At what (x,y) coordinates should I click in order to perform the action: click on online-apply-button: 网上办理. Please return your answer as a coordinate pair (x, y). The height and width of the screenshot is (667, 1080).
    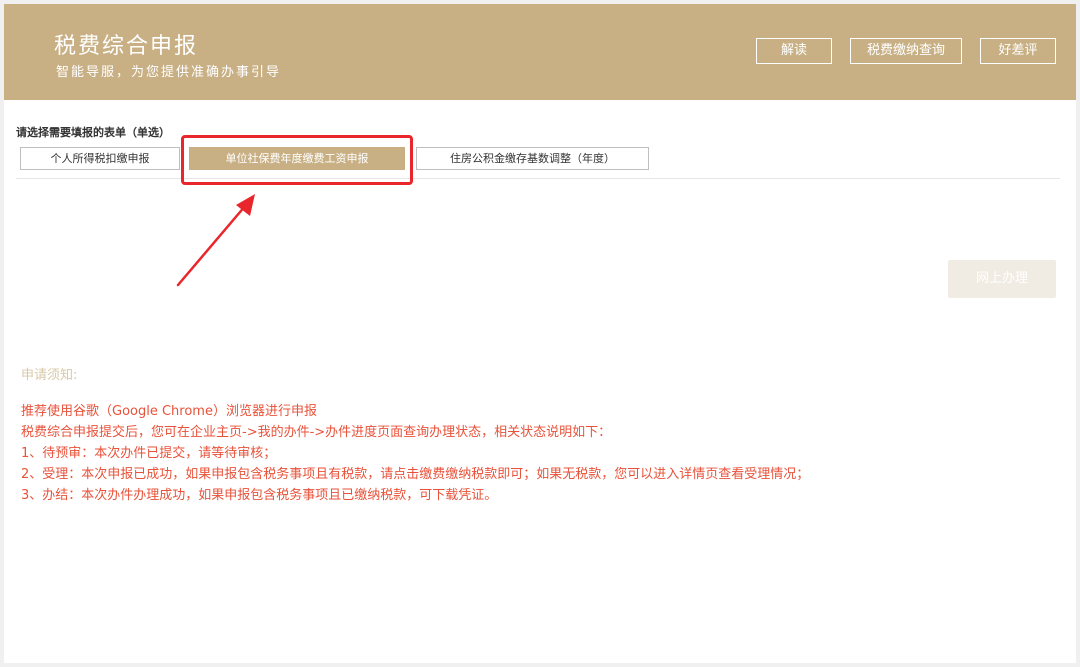
    Looking at the image, I should click on (1002, 279).